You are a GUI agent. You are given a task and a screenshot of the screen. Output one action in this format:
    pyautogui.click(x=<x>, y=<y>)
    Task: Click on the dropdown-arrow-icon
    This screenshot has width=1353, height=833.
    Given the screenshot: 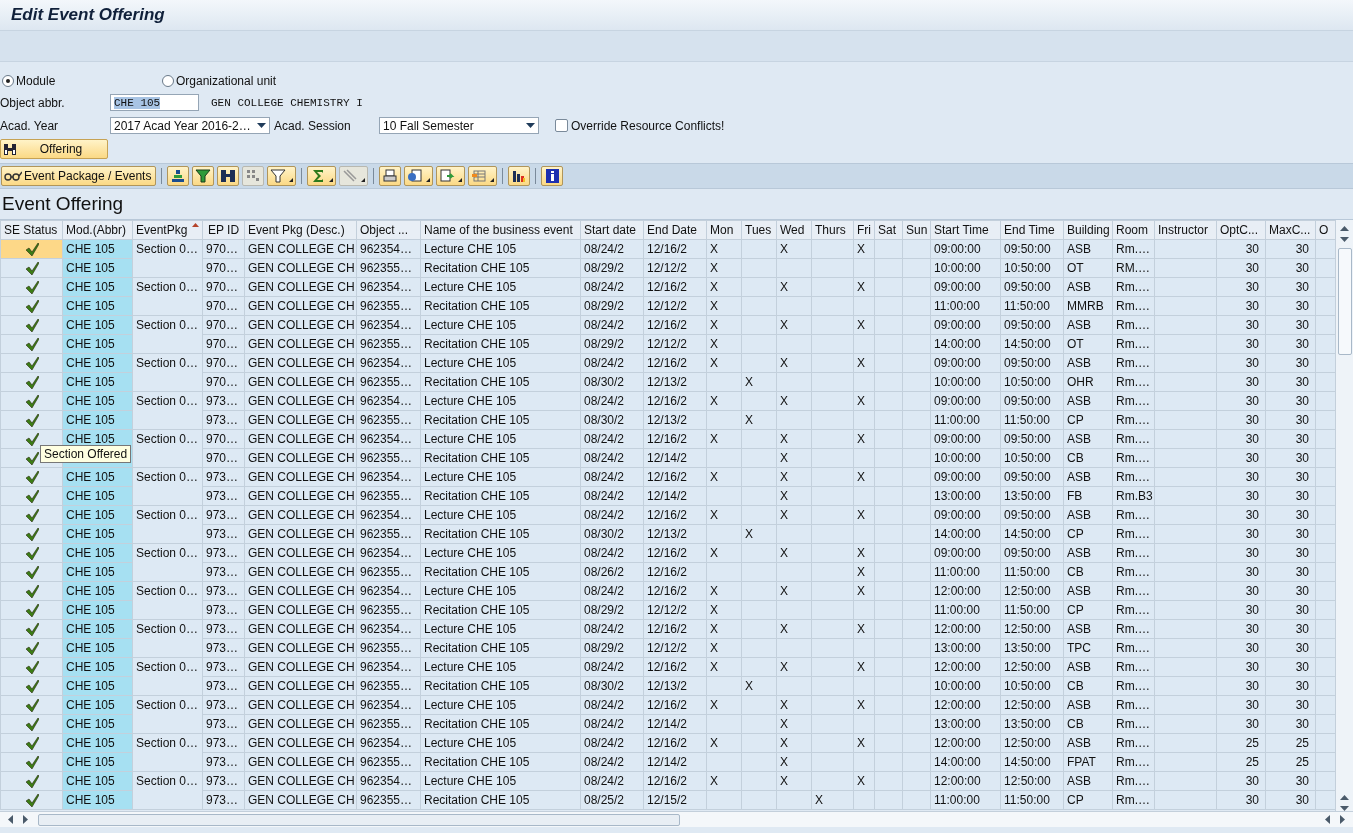 What is the action you would take?
    pyautogui.click(x=261, y=125)
    